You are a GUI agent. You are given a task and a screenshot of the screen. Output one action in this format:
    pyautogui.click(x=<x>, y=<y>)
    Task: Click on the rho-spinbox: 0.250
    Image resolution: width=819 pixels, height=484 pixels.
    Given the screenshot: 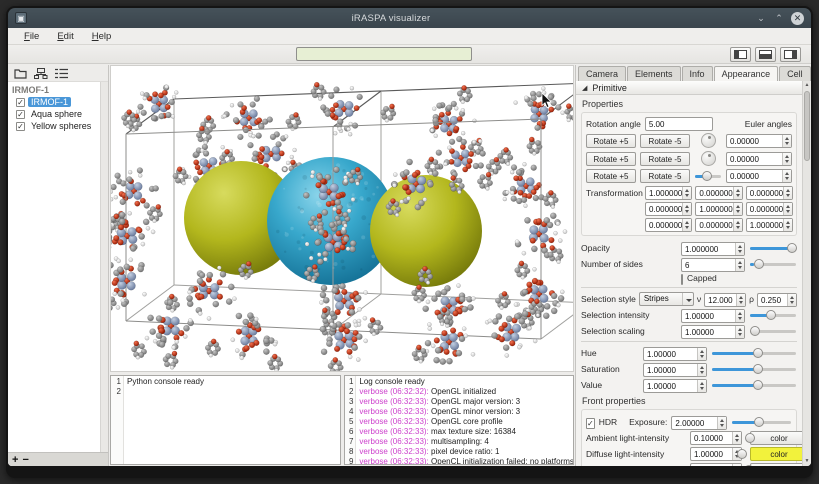 What is the action you would take?
    pyautogui.click(x=777, y=299)
    